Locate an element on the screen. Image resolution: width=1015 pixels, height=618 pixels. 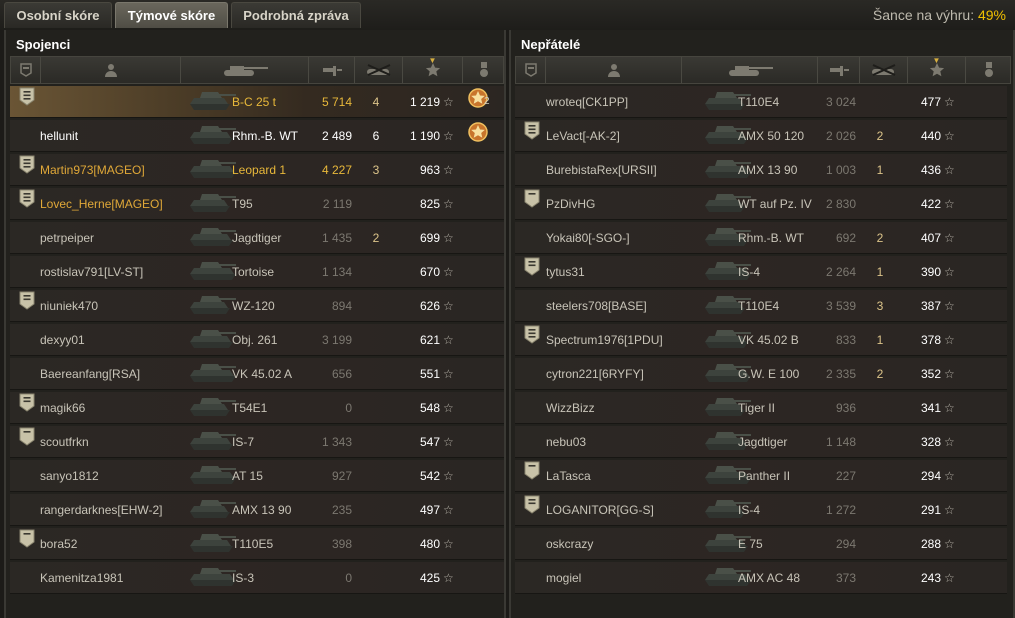
player-name: Yokai80[-SGO-] is located at coordinates (588, 238).